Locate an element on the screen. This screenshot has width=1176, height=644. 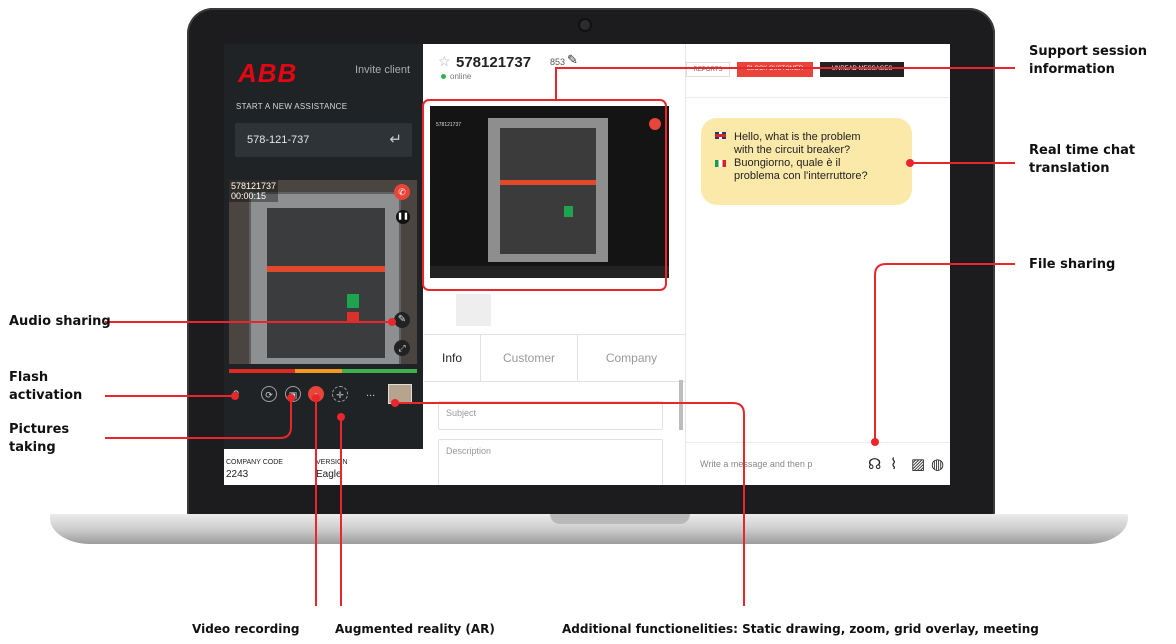
label-file-sharing: File sharing is located at coordinates (1072, 264).